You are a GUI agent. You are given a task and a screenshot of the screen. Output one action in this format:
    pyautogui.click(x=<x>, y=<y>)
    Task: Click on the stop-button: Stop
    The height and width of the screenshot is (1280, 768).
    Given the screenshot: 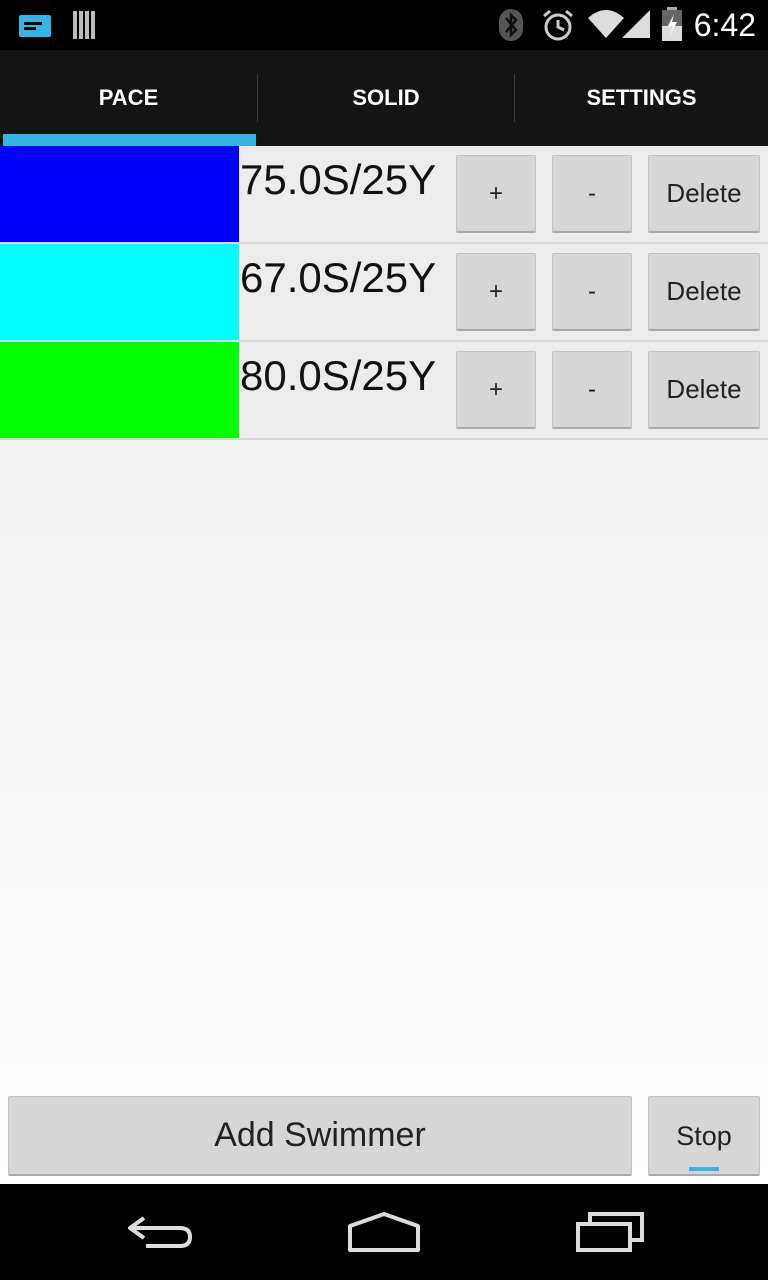 What is the action you would take?
    pyautogui.click(x=704, y=1136)
    